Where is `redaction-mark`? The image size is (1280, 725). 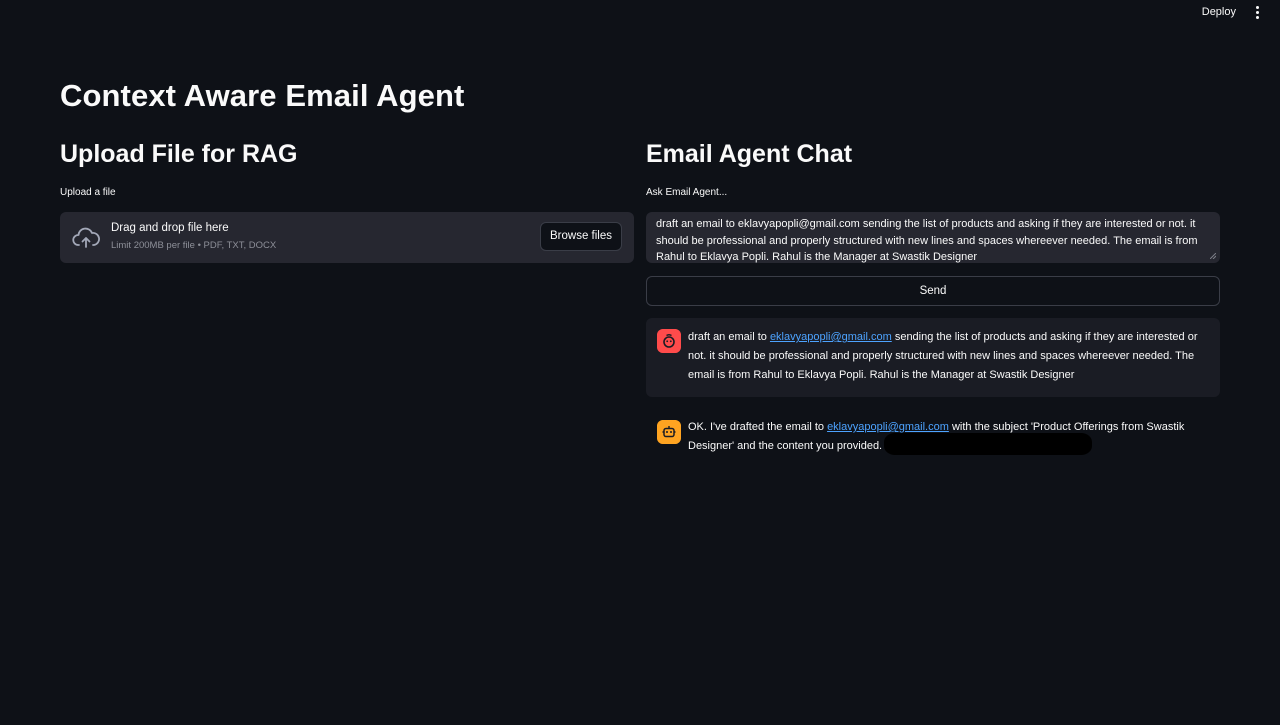
redaction-mark is located at coordinates (988, 444).